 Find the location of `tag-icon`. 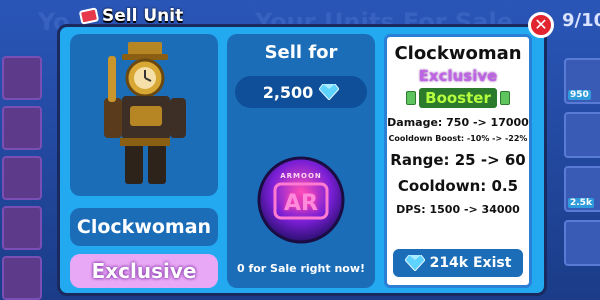

tag-icon is located at coordinates (89, 16).